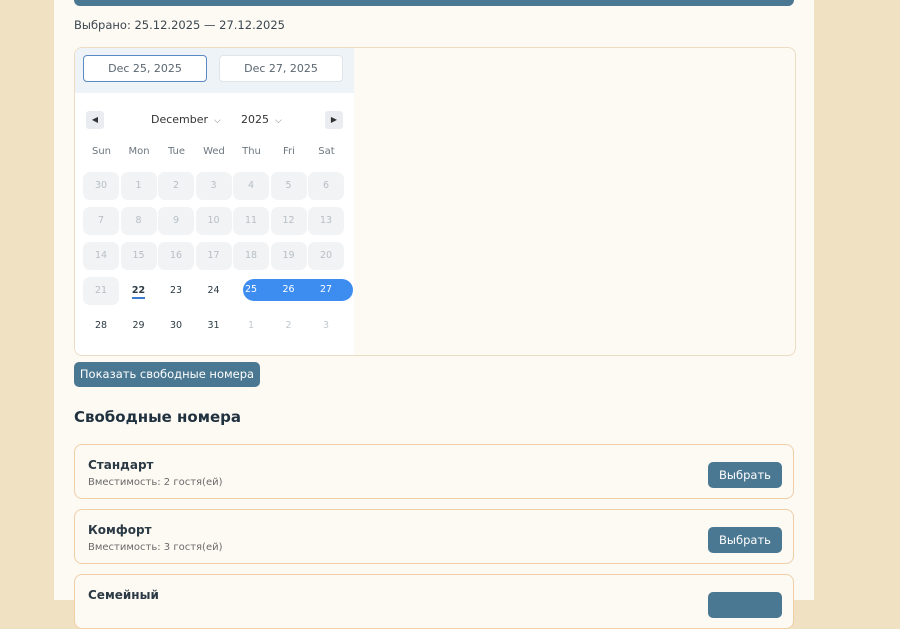 This screenshot has height=629, width=900. I want to click on day-cell: 13, so click(326, 221).